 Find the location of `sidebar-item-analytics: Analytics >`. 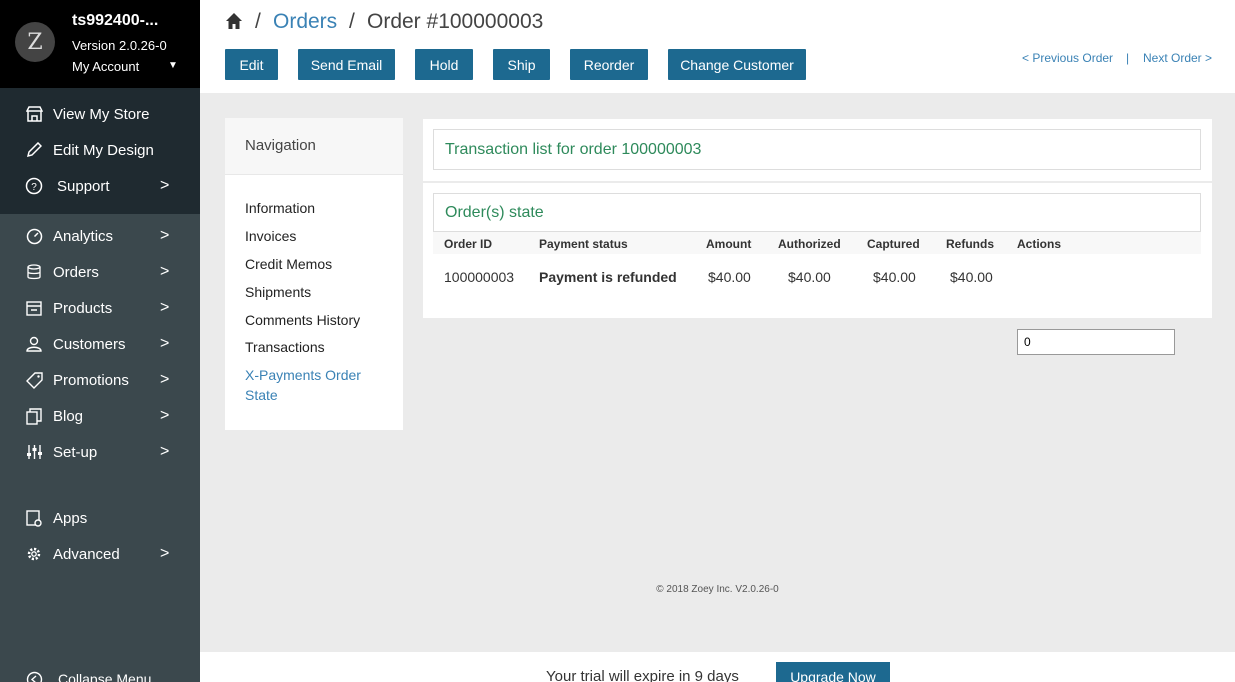

sidebar-item-analytics: Analytics > is located at coordinates (100, 236).